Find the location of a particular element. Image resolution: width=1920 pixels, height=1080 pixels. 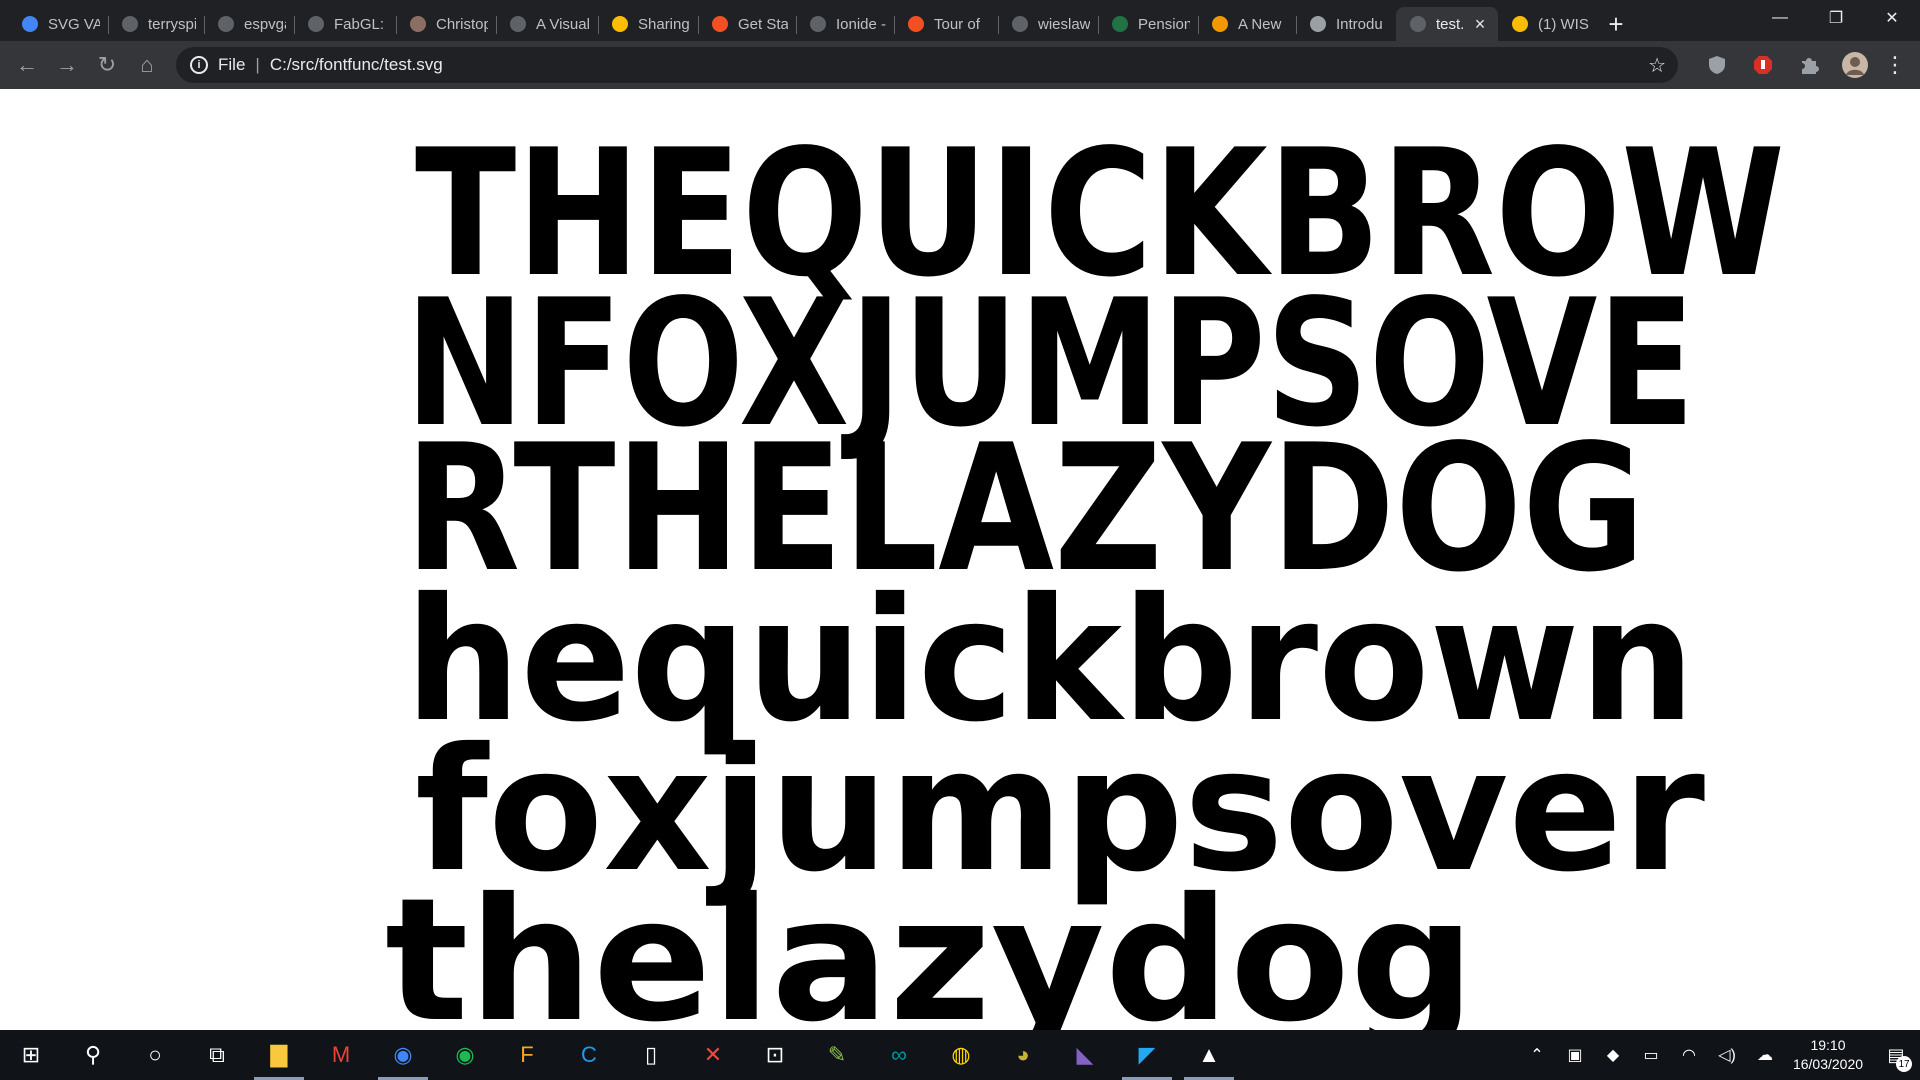

restore-button: ❐ is located at coordinates (1836, 18).